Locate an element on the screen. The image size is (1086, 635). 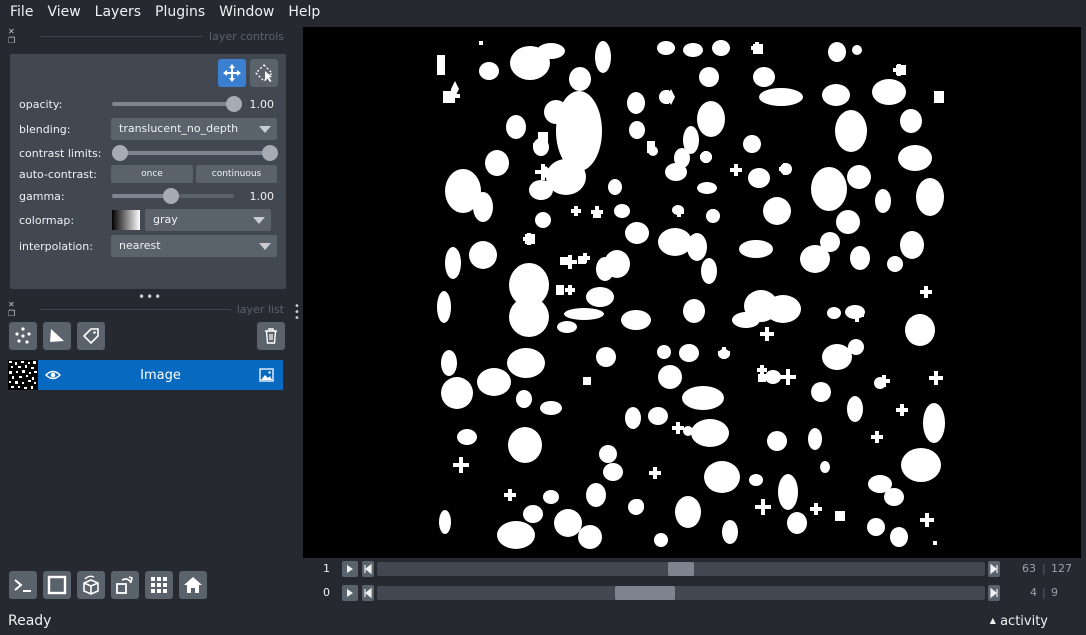
pan-zoom-mode-button is located at coordinates (232, 73).